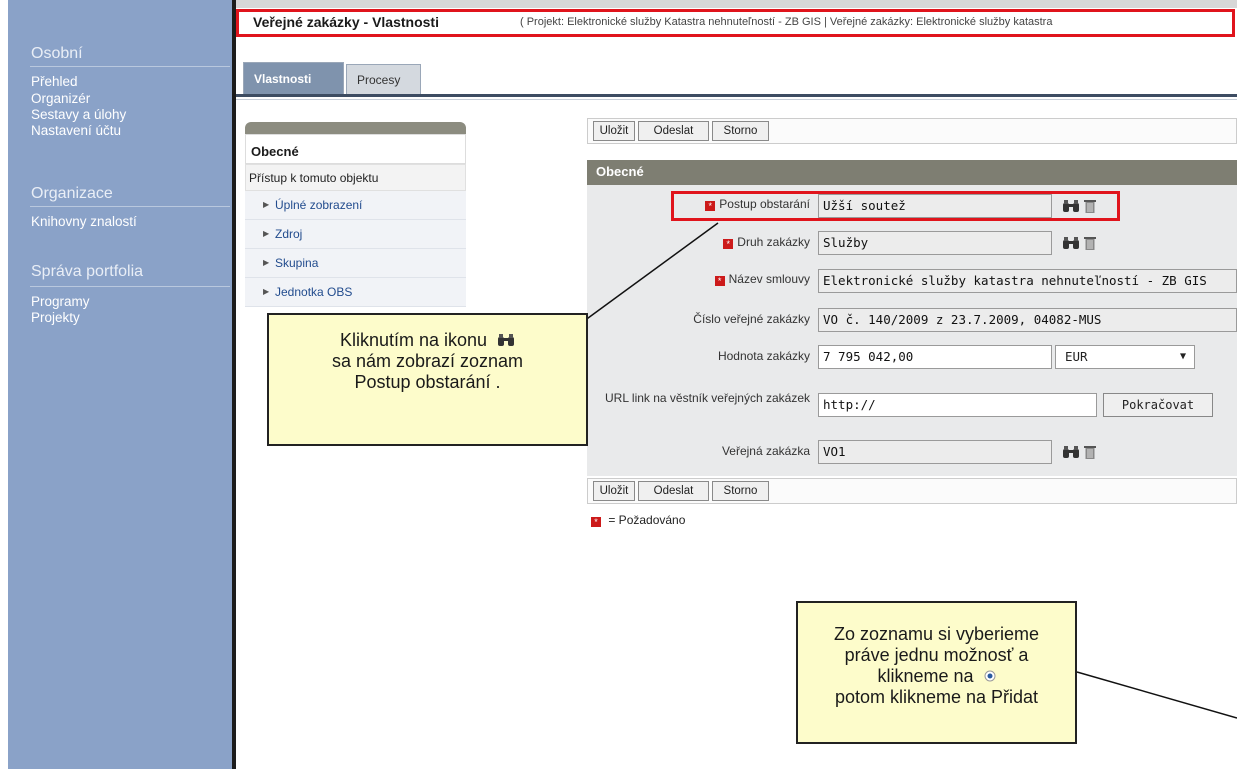 The image size is (1237, 769). What do you see at coordinates (707, 398) in the screenshot?
I see `url-label: URL link na věstník veřejných zakázek` at bounding box center [707, 398].